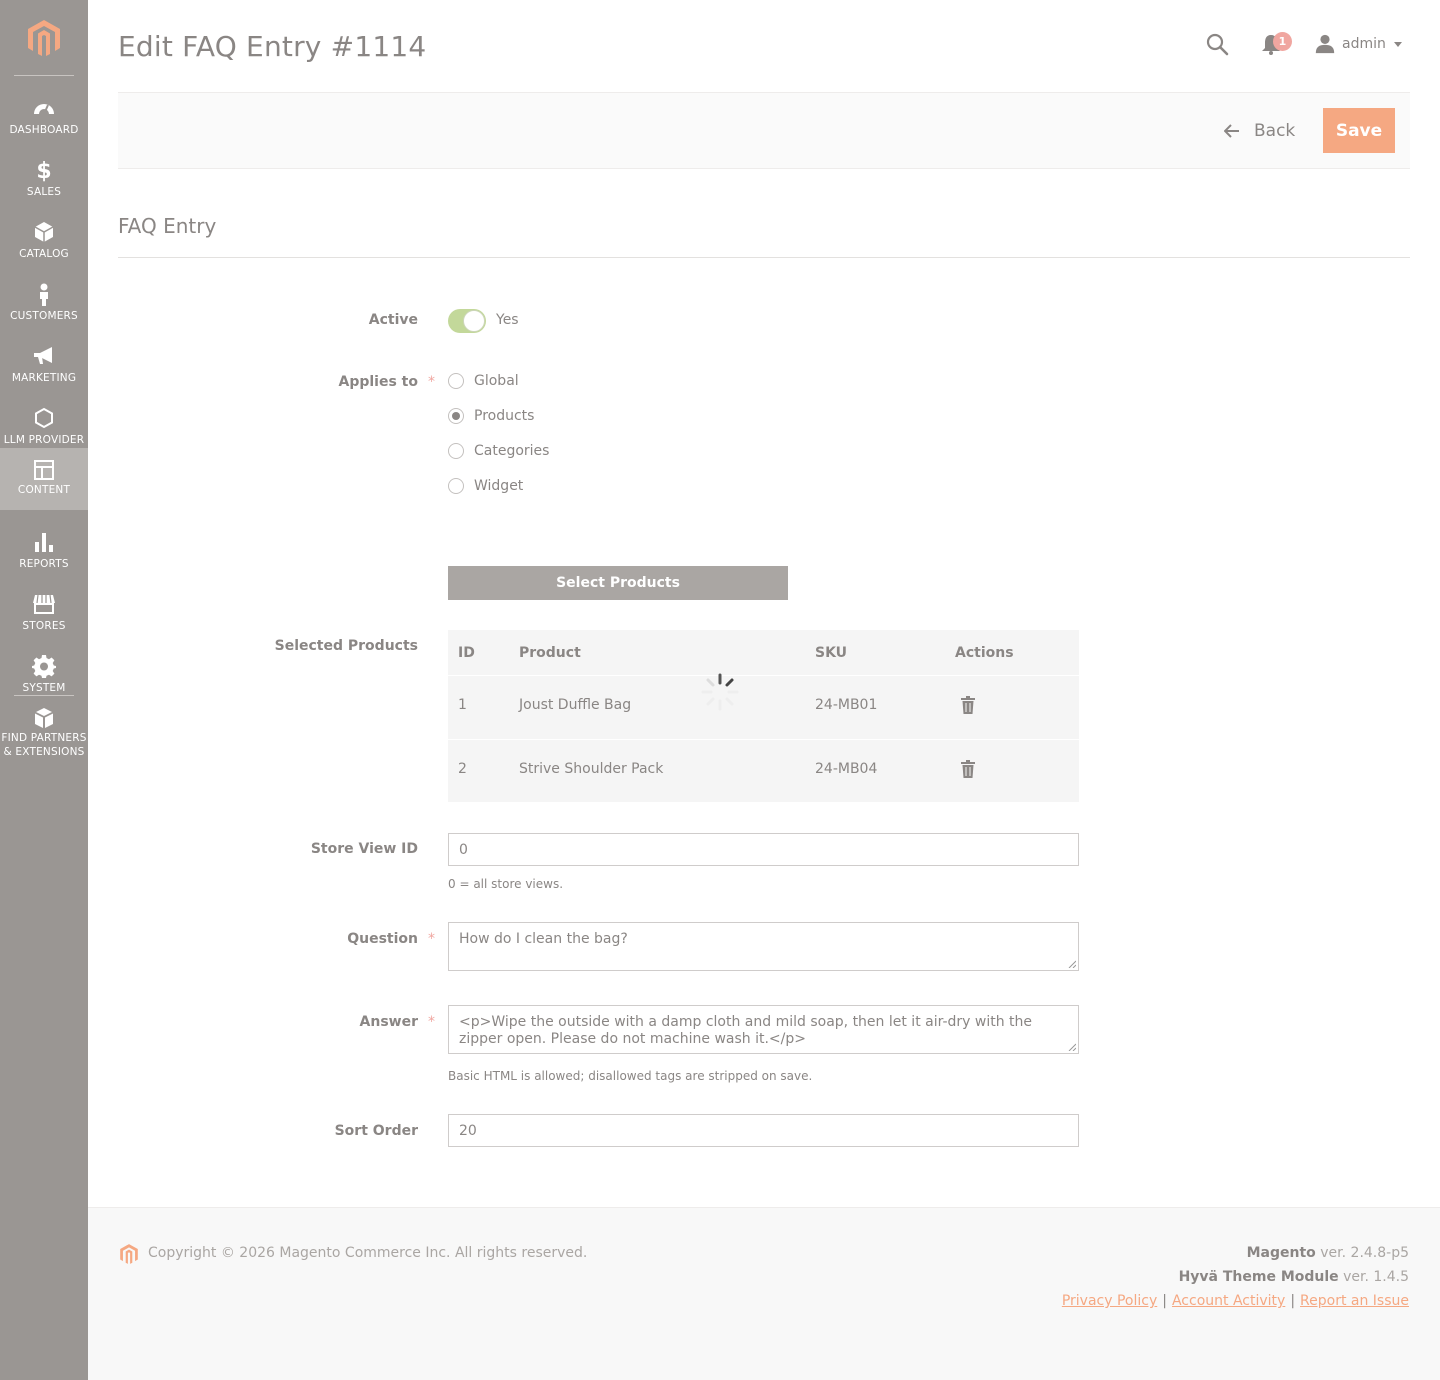  Describe the element at coordinates (506, 884) in the screenshot. I see `store-view-id-note: 0 = all store views.` at that location.